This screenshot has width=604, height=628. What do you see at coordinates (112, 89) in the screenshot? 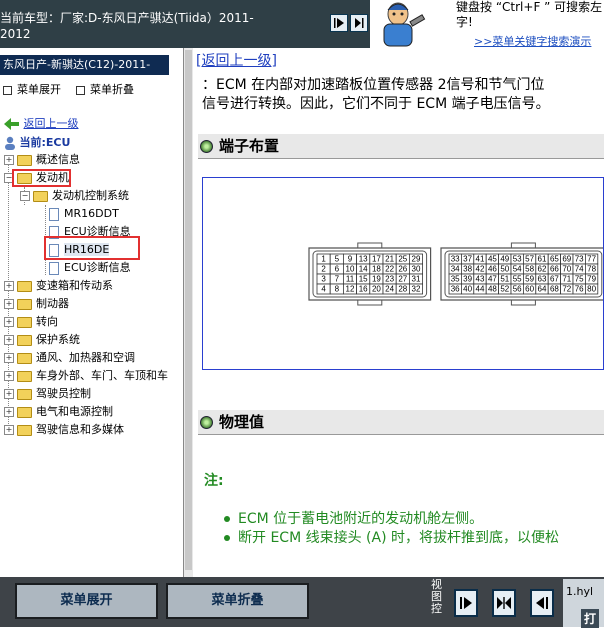
I see `menu-collapse-label: 菜单折叠` at bounding box center [112, 89].